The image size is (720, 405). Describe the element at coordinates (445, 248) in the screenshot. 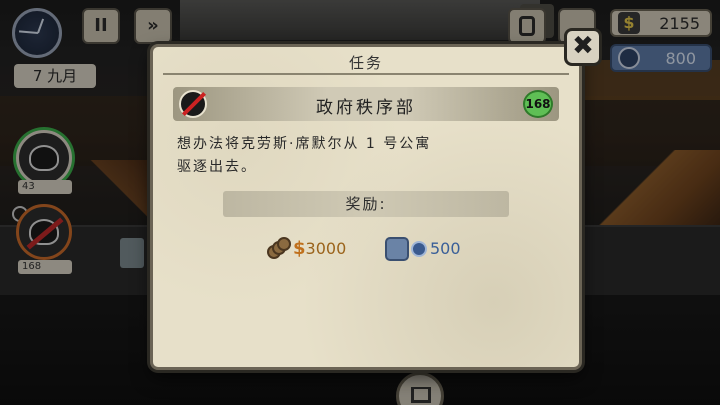

I see `reward-reputation-value: 500` at that location.